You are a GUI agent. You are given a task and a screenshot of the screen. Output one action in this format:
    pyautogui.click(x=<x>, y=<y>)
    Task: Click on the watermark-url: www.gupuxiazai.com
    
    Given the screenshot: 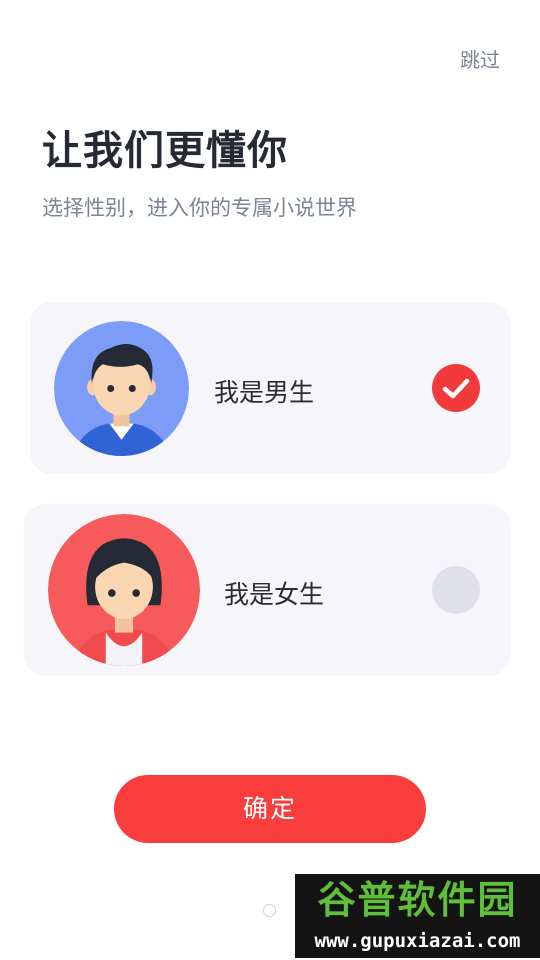 What is the action you would take?
    pyautogui.click(x=417, y=941)
    